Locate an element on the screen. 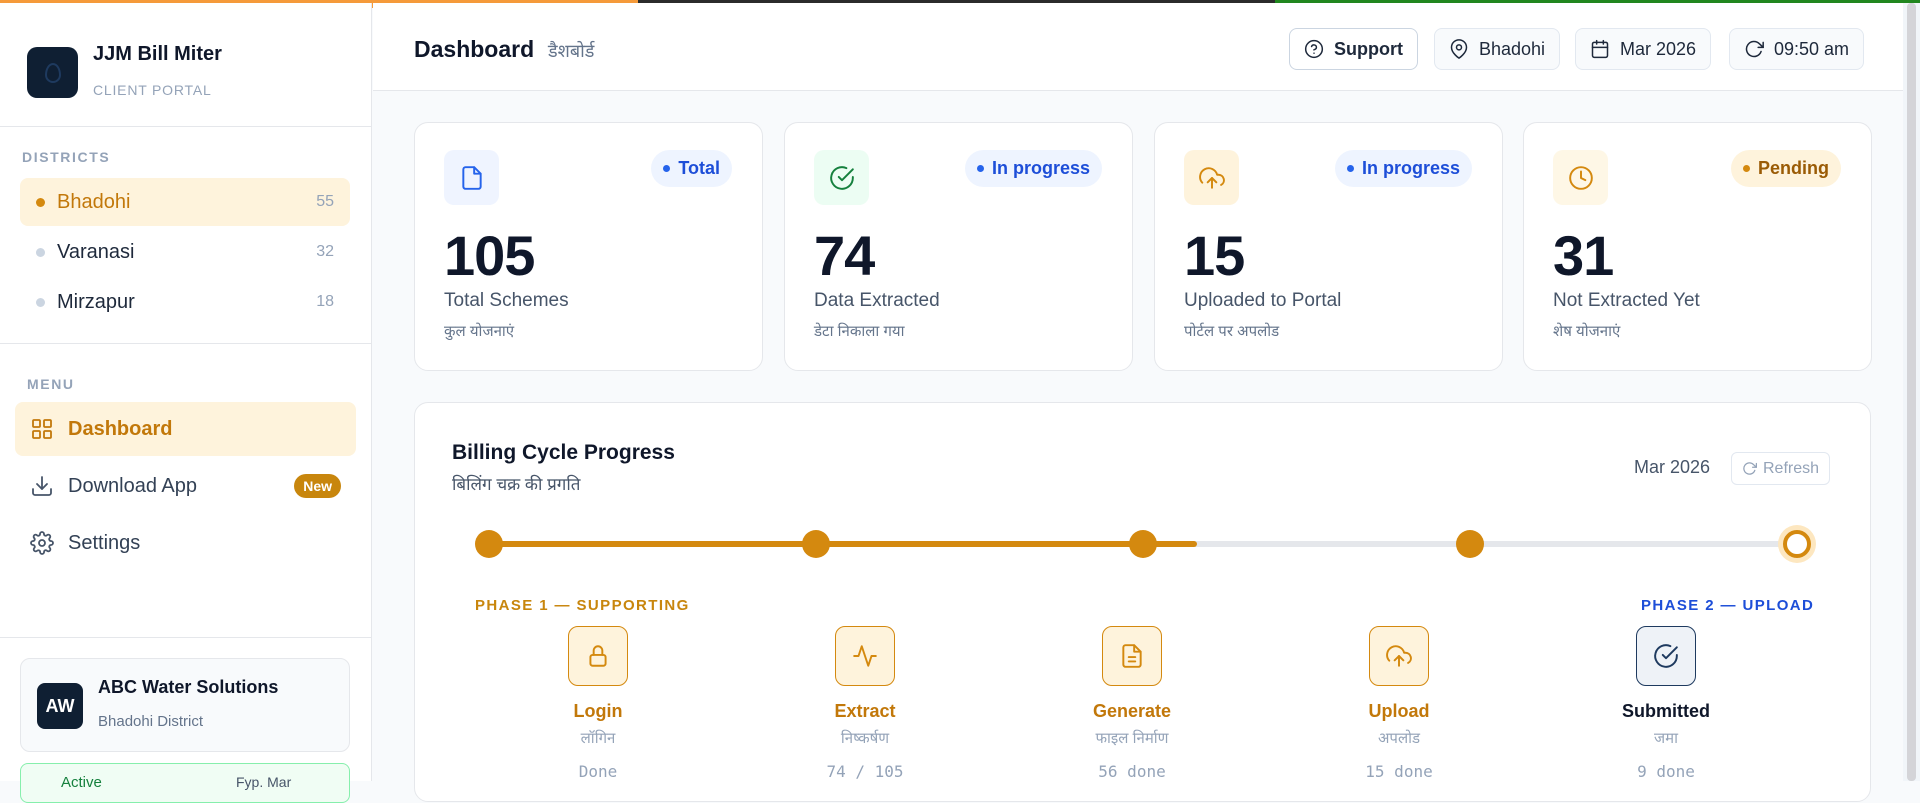 The image size is (1920, 803). clock-icon is located at coordinates (1580, 177).